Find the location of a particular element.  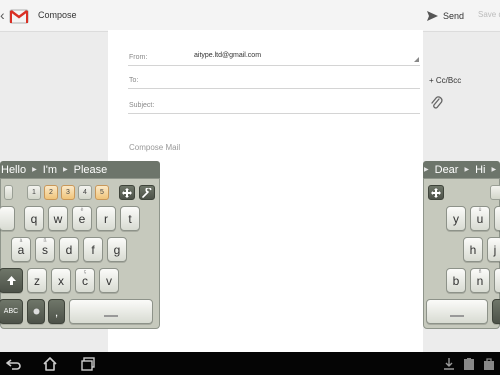

letter-key: t is located at coordinates (130, 218).